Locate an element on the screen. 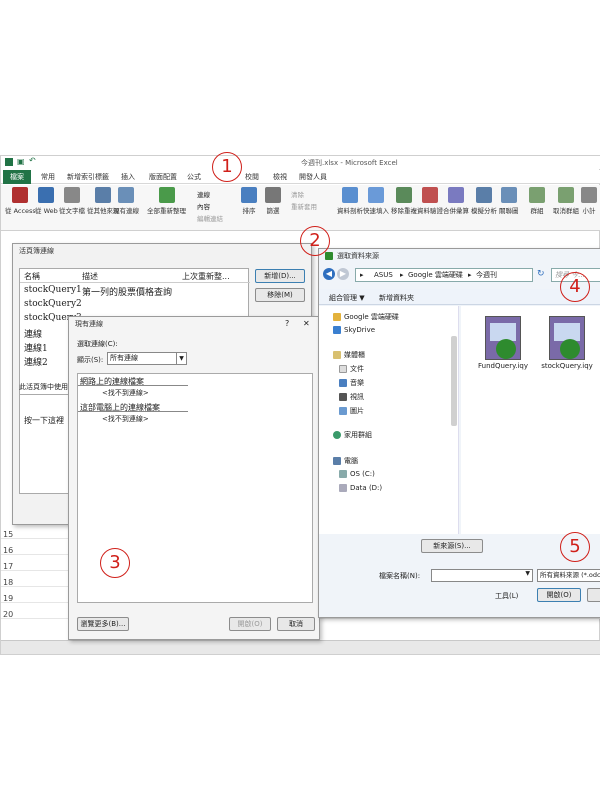  table-row: 連線1 is located at coordinates (36, 347).